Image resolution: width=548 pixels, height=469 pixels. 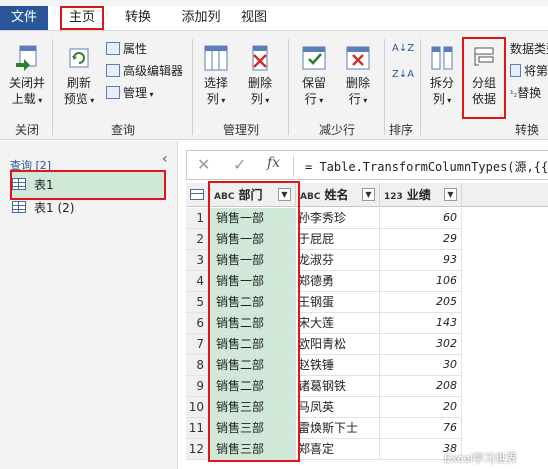 I want to click on column-header-score: 123 业绩 ▼, so click(x=421, y=195).